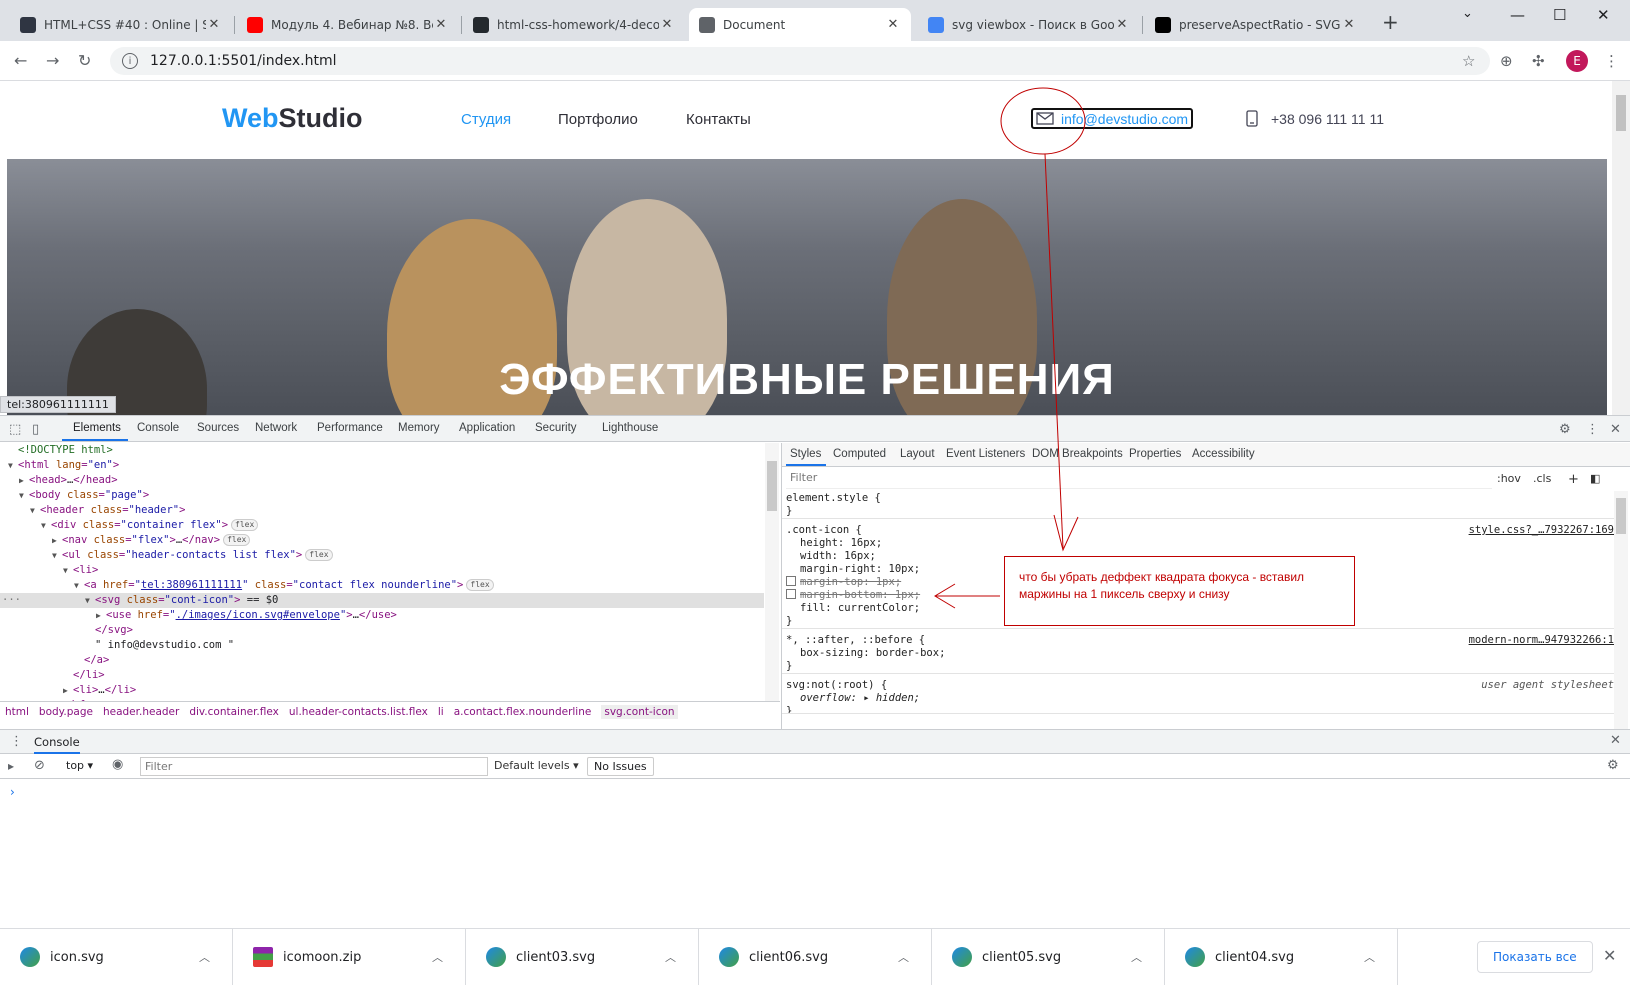 This screenshot has height=985, width=1630. I want to click on drawer-close-icon: ✕, so click(1615, 740).